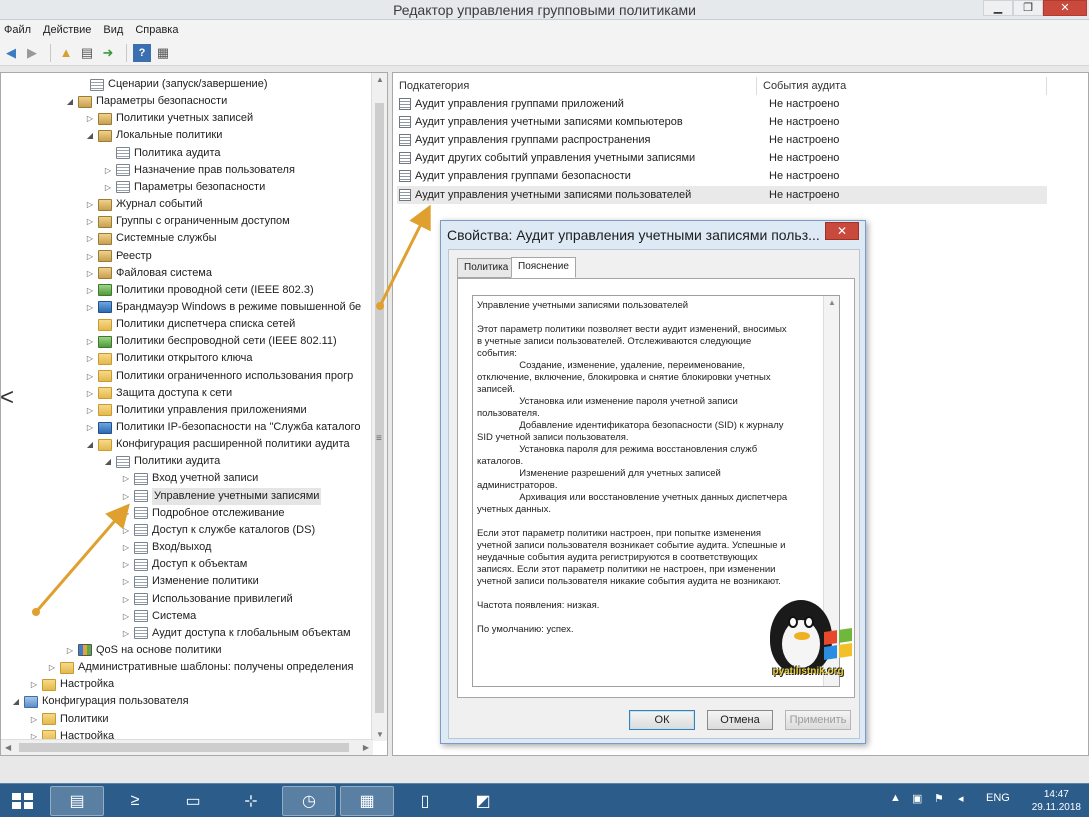  Describe the element at coordinates (169, 118) in the screenshot. I see `tree-item: ▷ Политики учетных записей` at that location.